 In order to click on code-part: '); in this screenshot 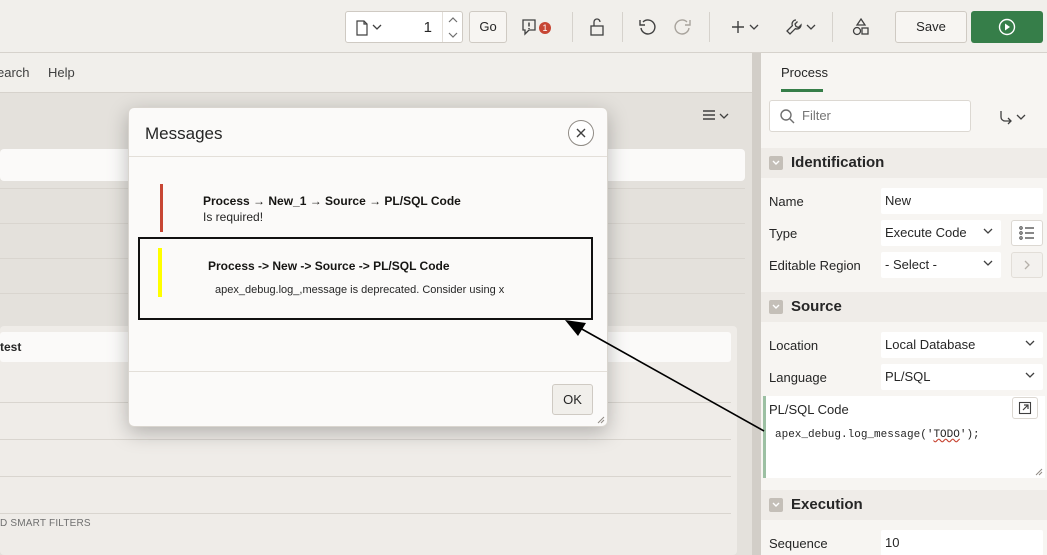, I will do `click(969, 435)`.